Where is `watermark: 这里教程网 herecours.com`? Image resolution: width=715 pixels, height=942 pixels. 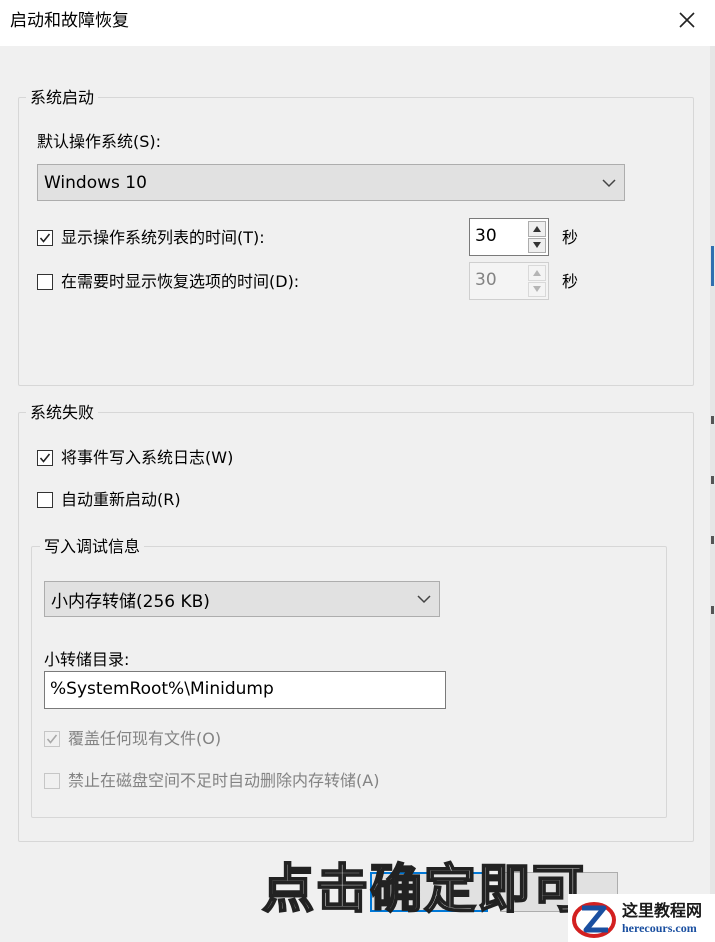
watermark: 这里教程网 herecours.com is located at coordinates (641, 918).